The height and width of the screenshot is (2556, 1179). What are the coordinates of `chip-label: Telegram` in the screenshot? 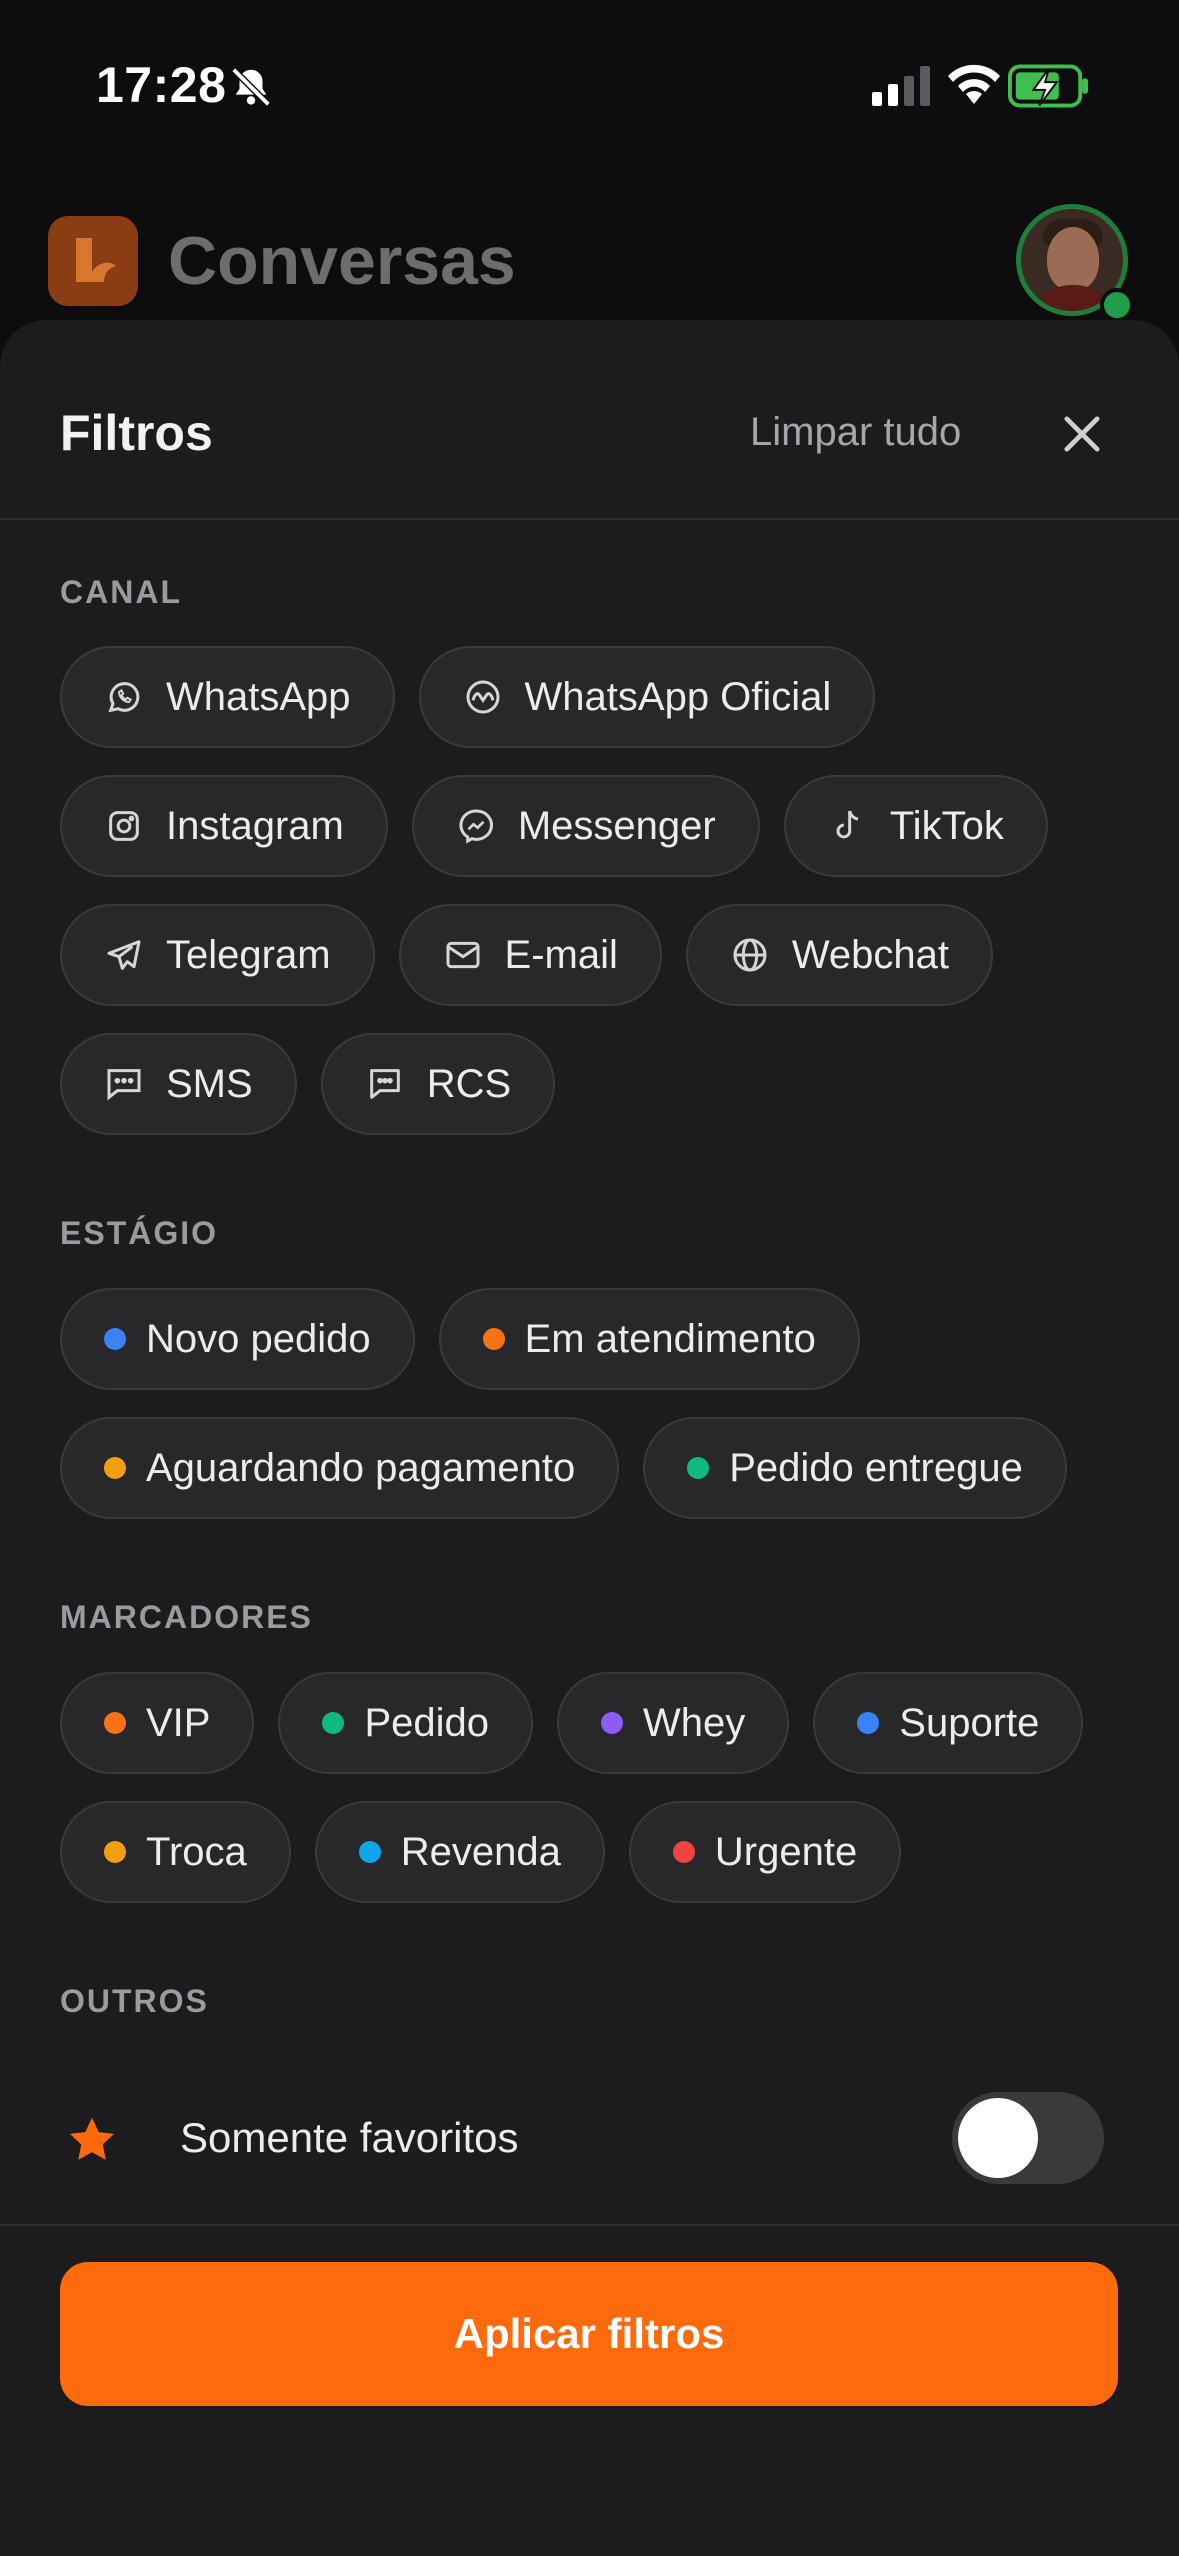 It's located at (248, 954).